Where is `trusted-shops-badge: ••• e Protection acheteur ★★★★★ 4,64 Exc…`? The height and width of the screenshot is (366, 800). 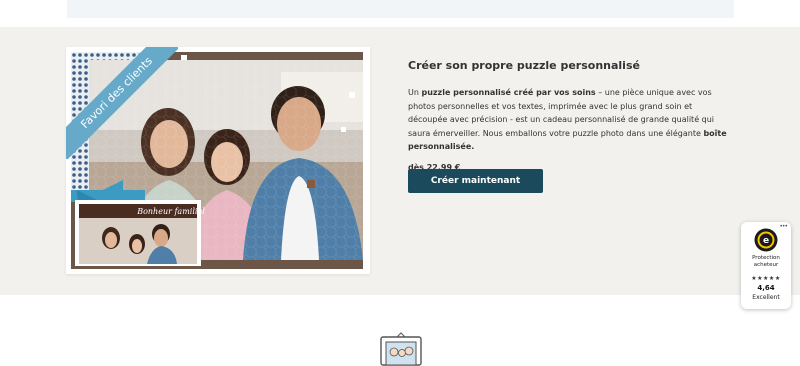 trusted-shops-badge: ••• e Protection acheteur ★★★★★ 4,64 Exc… is located at coordinates (766, 265).